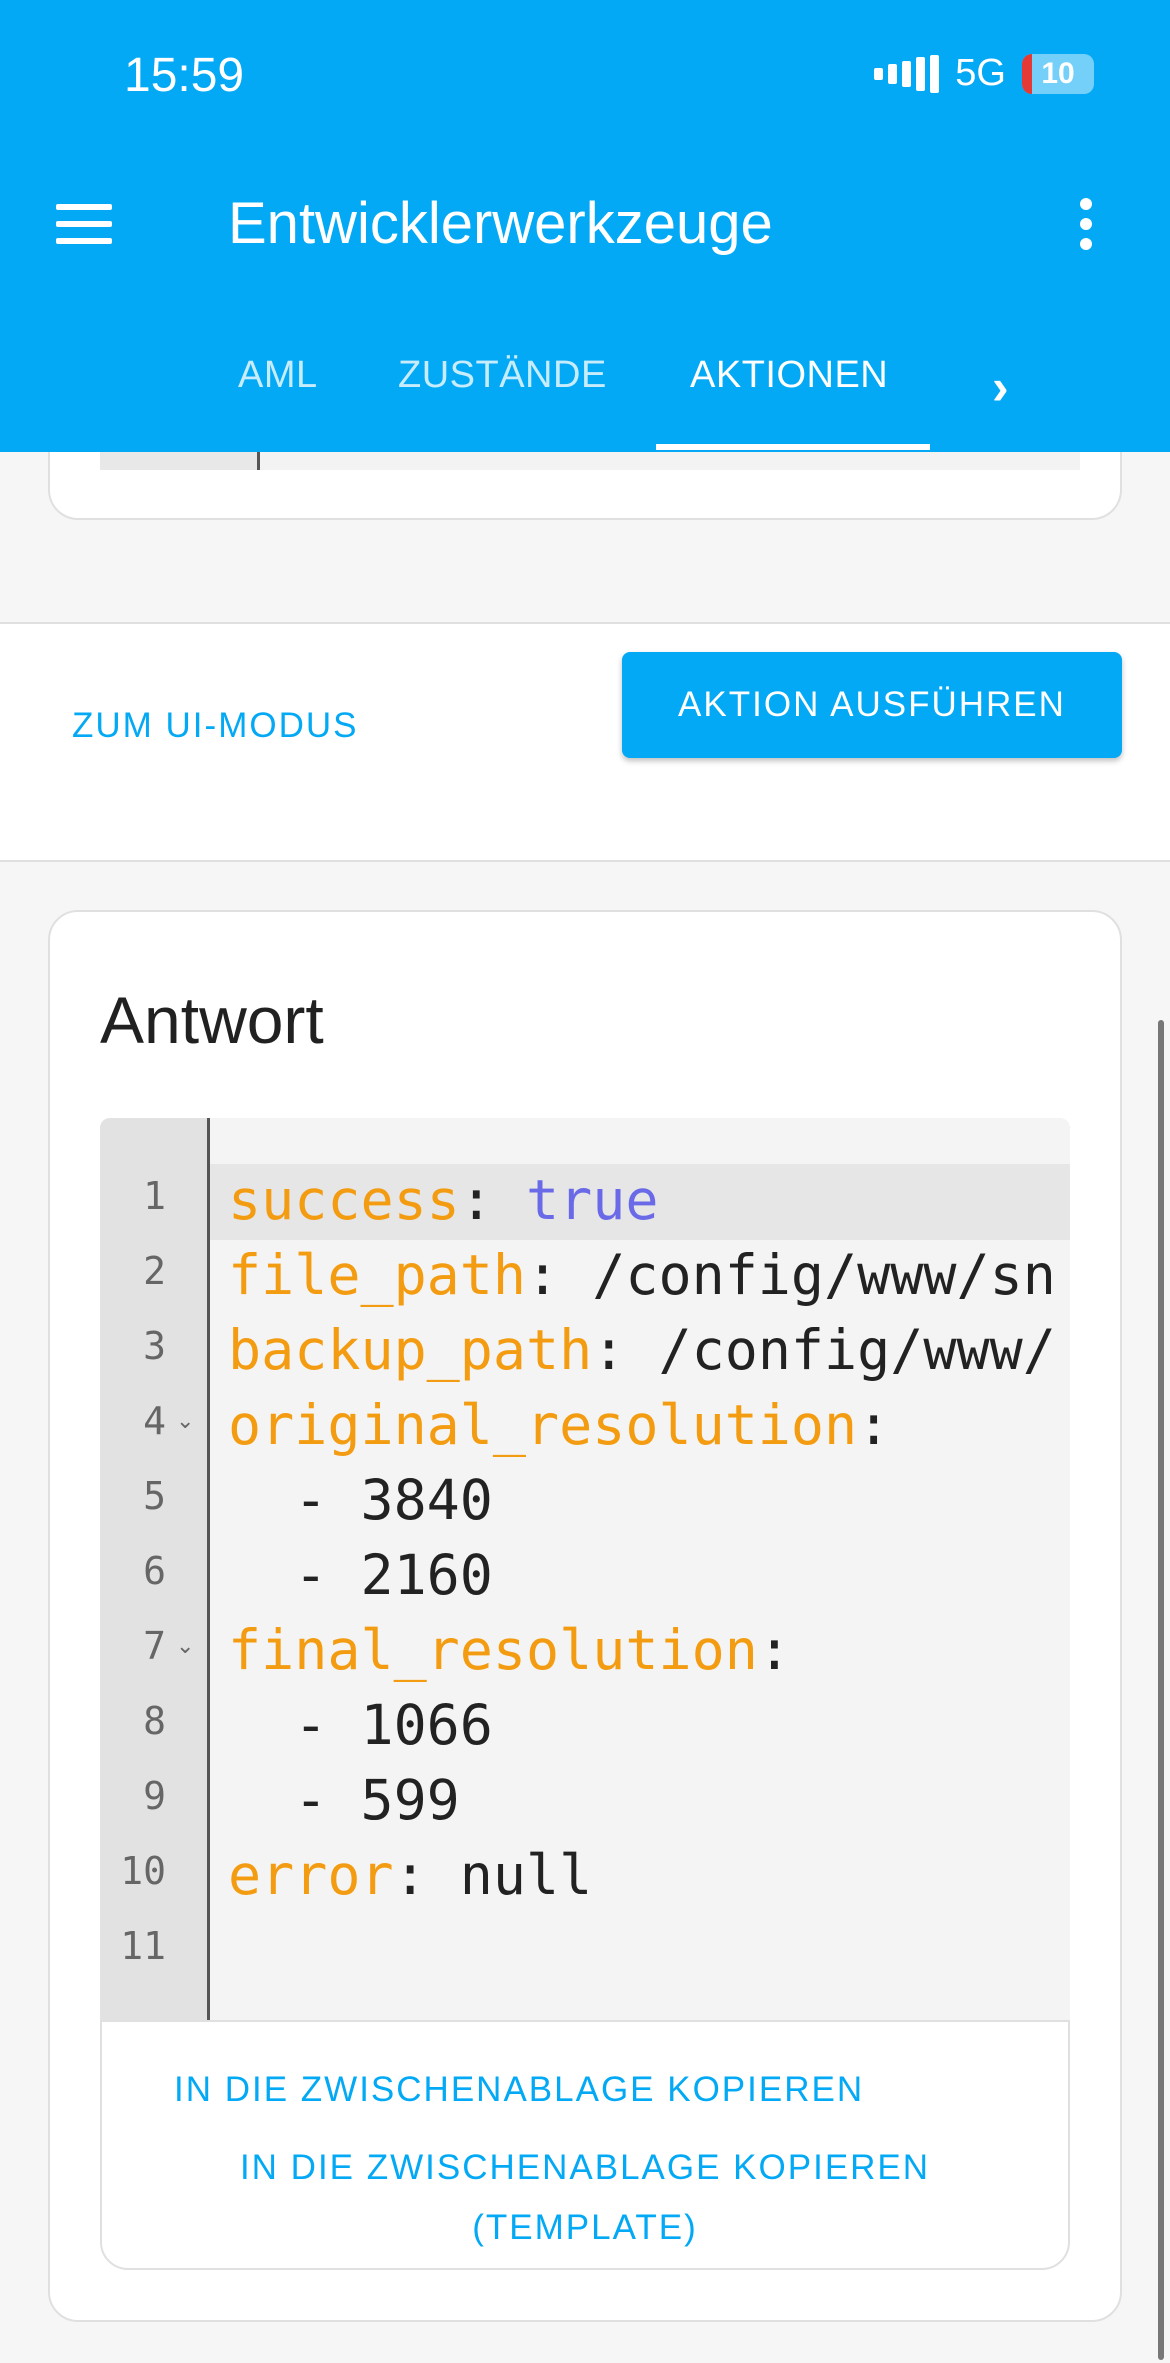 Image resolution: width=1170 pixels, height=2363 pixels. Describe the element at coordinates (215, 726) in the screenshot. I see `ui-mode-button: ZUM UI-MODUS` at that location.